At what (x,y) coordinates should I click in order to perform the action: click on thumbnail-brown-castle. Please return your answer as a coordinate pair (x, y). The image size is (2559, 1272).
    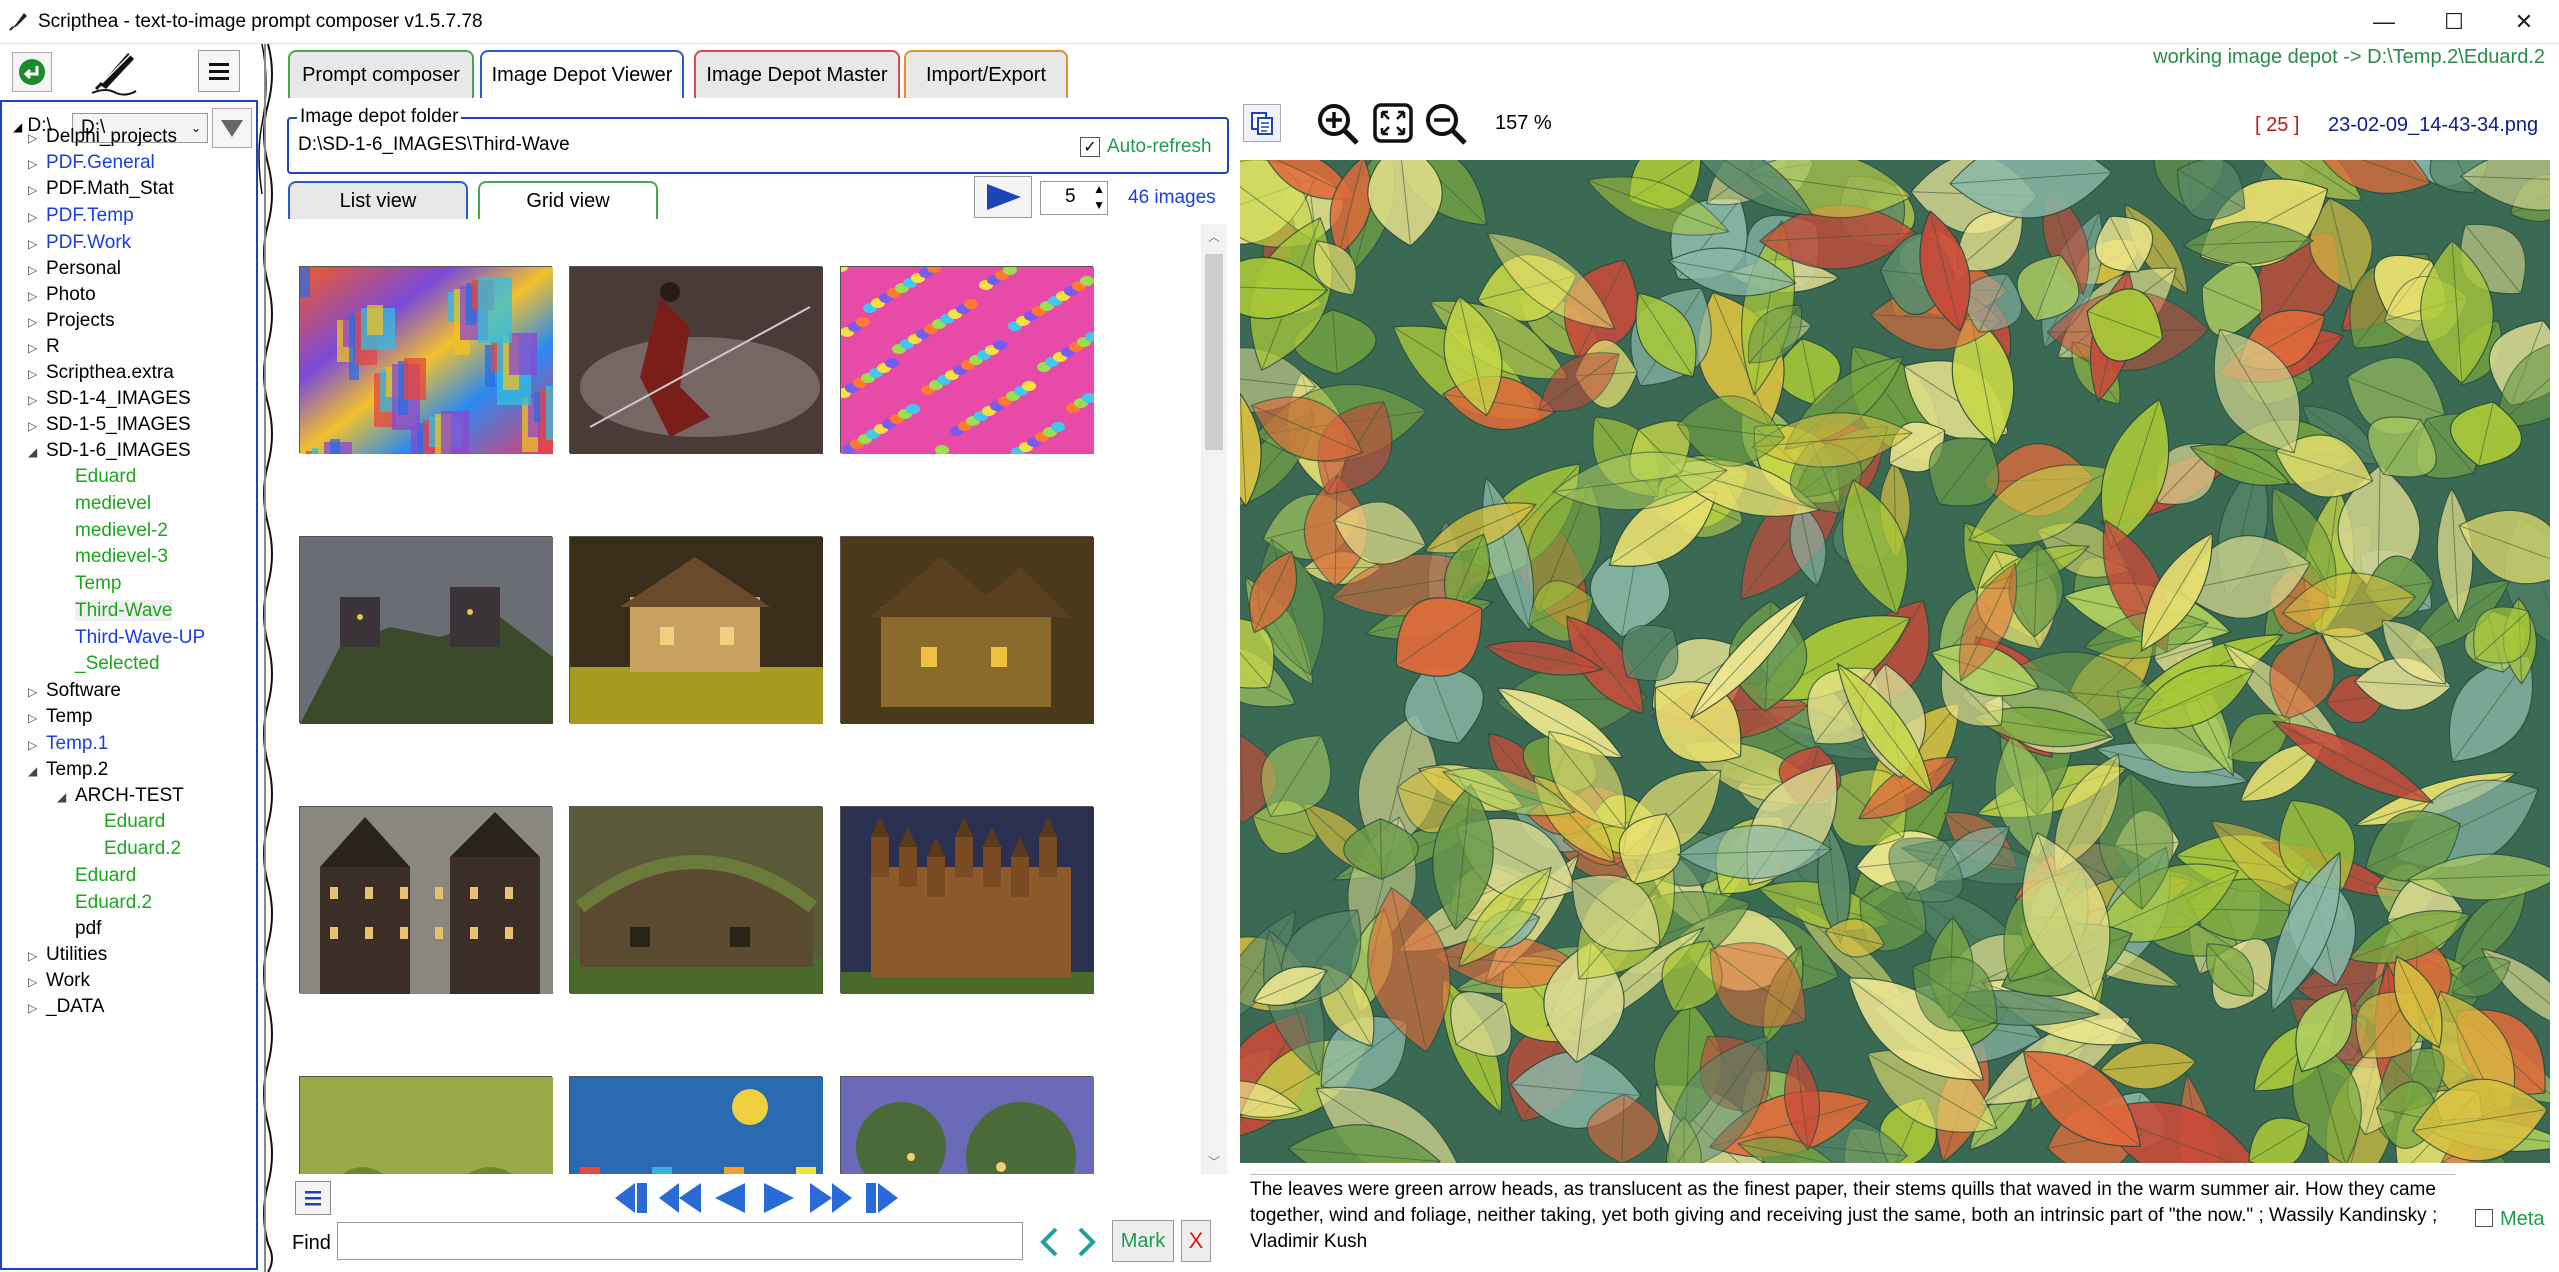
    Looking at the image, I should click on (967, 900).